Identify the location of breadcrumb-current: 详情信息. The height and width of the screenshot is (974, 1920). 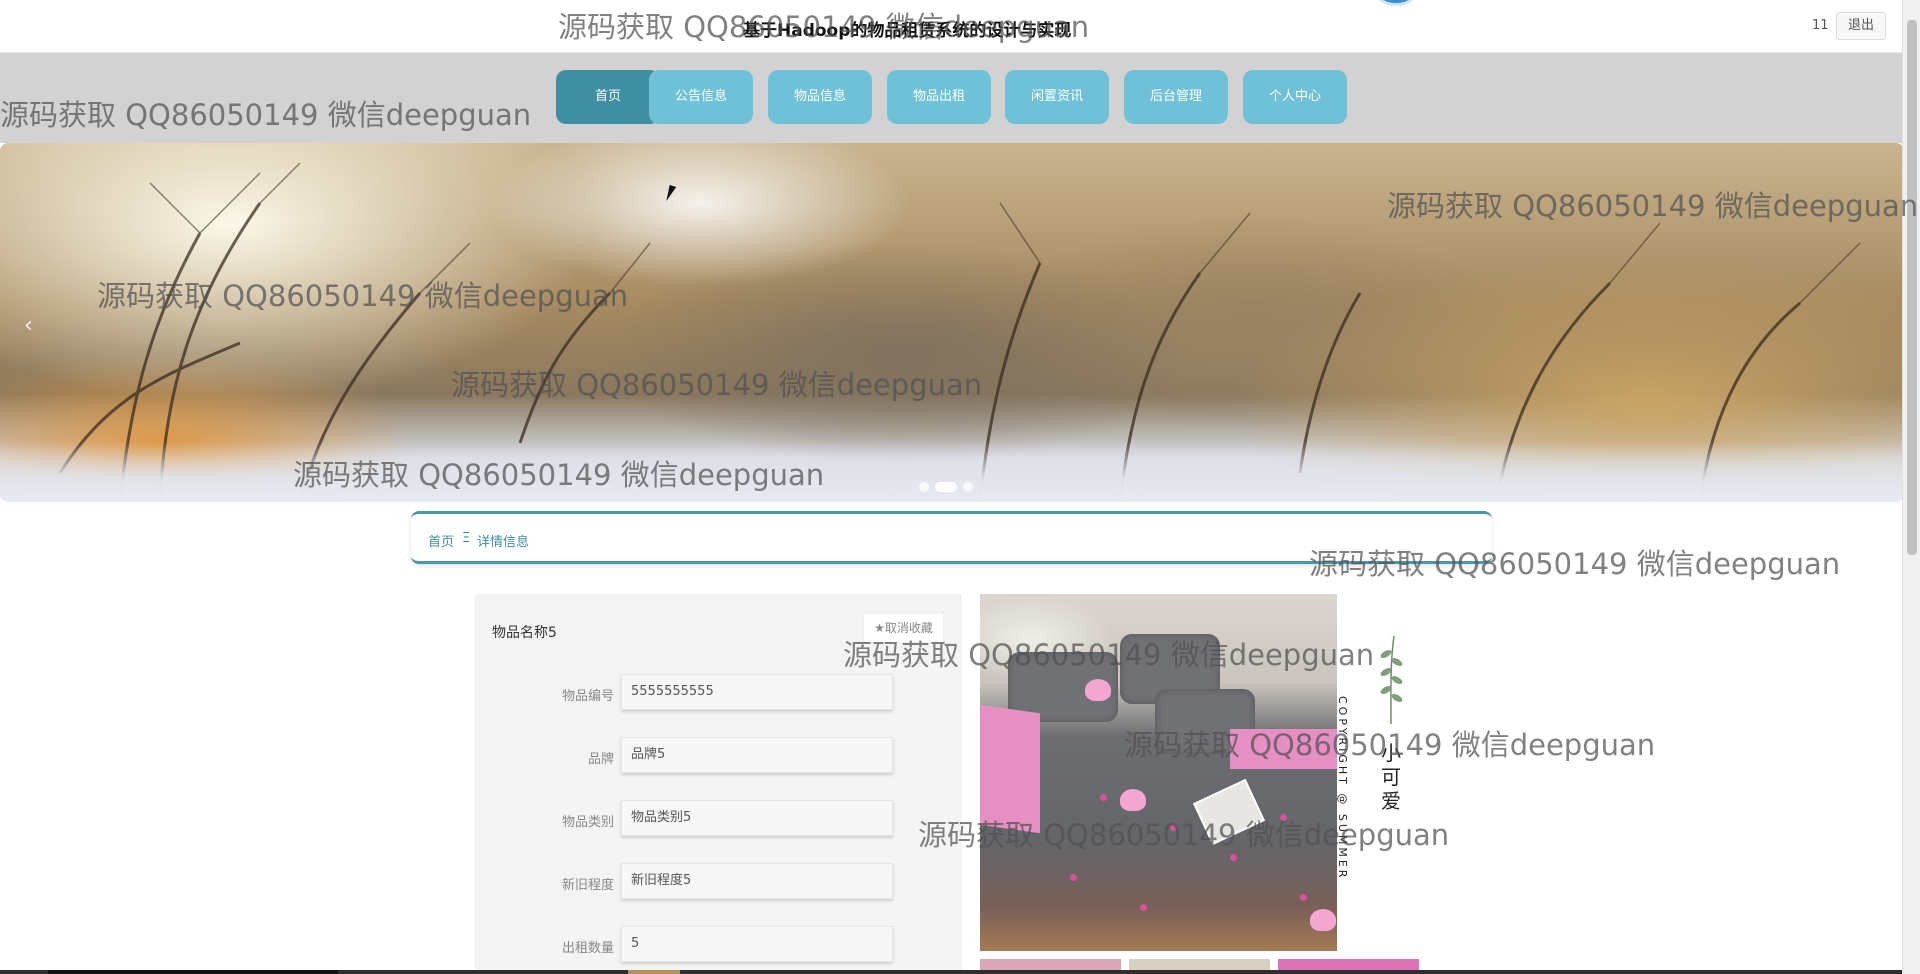
(503, 542).